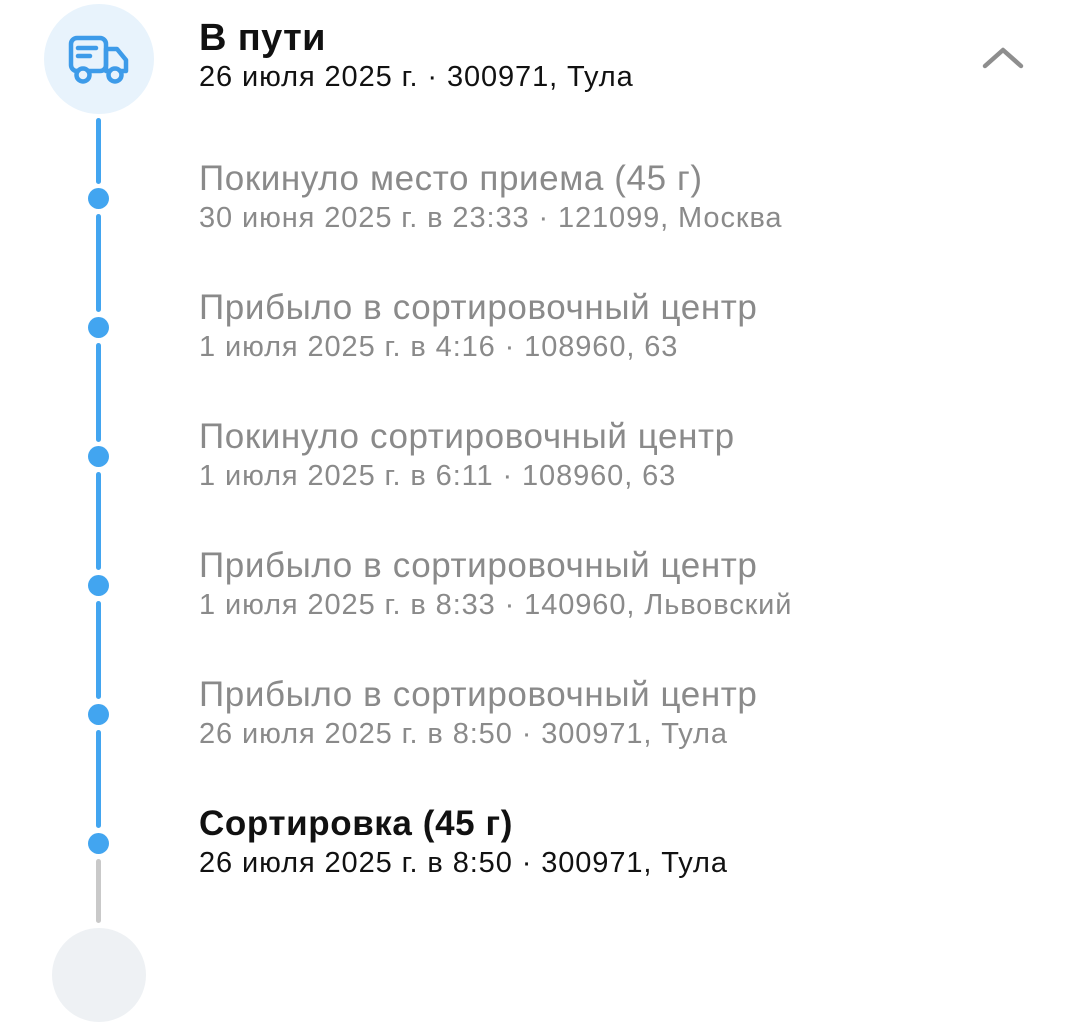 This screenshot has height=1022, width=1080. Describe the element at coordinates (416, 56) in the screenshot. I see `current-status: В пути 26 июля 2025 г. · 300971, Тула` at that location.